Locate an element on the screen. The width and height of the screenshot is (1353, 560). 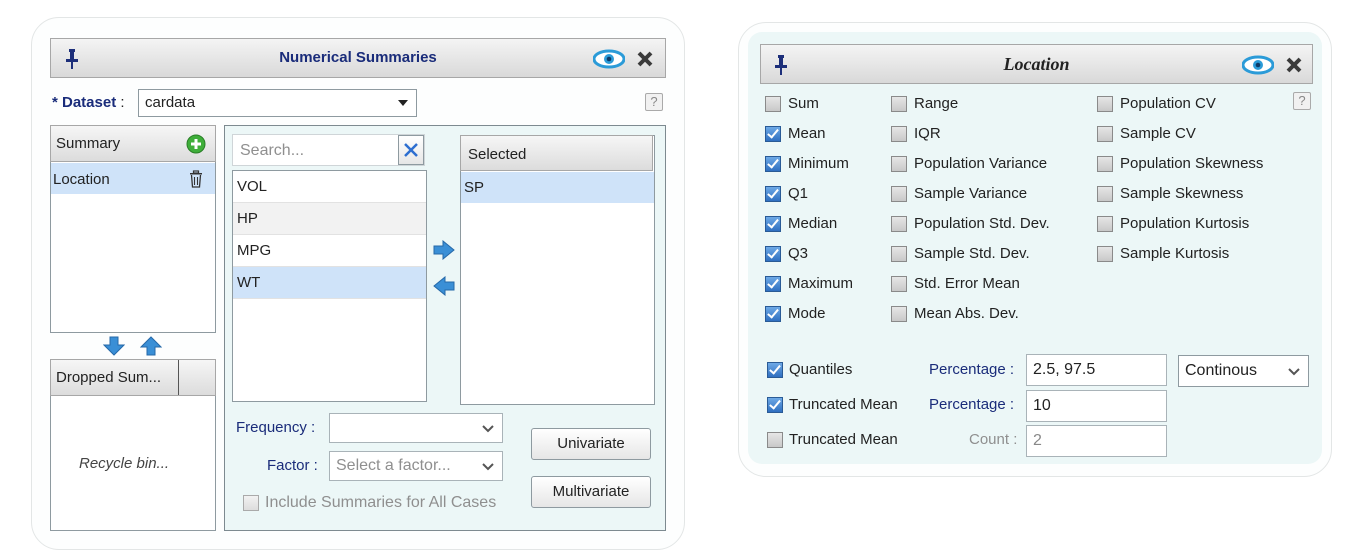
clear-search-button is located at coordinates (411, 150).